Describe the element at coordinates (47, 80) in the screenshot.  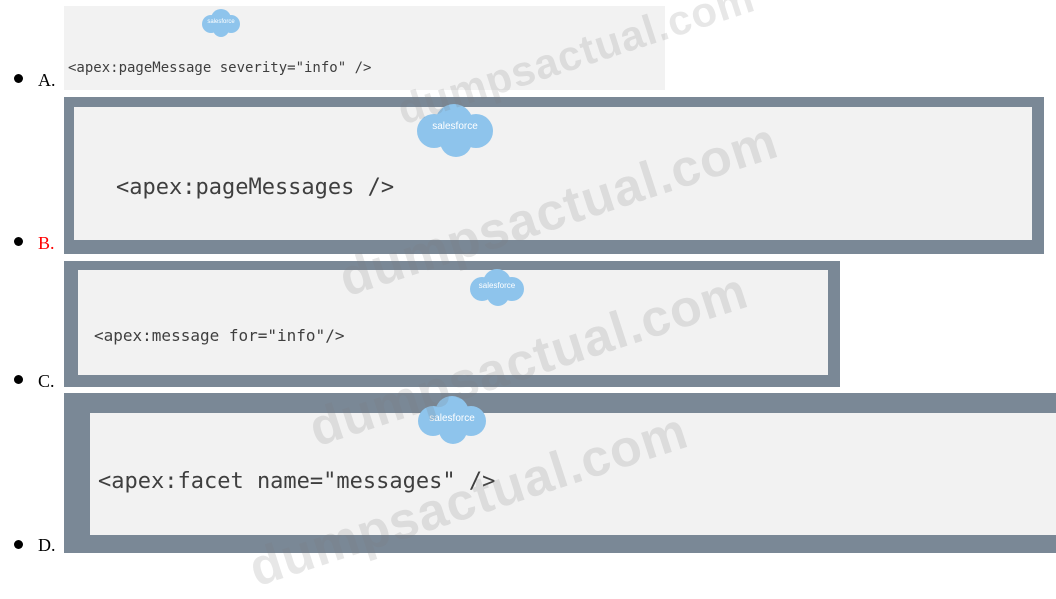
I see `option-letter: A.` at that location.